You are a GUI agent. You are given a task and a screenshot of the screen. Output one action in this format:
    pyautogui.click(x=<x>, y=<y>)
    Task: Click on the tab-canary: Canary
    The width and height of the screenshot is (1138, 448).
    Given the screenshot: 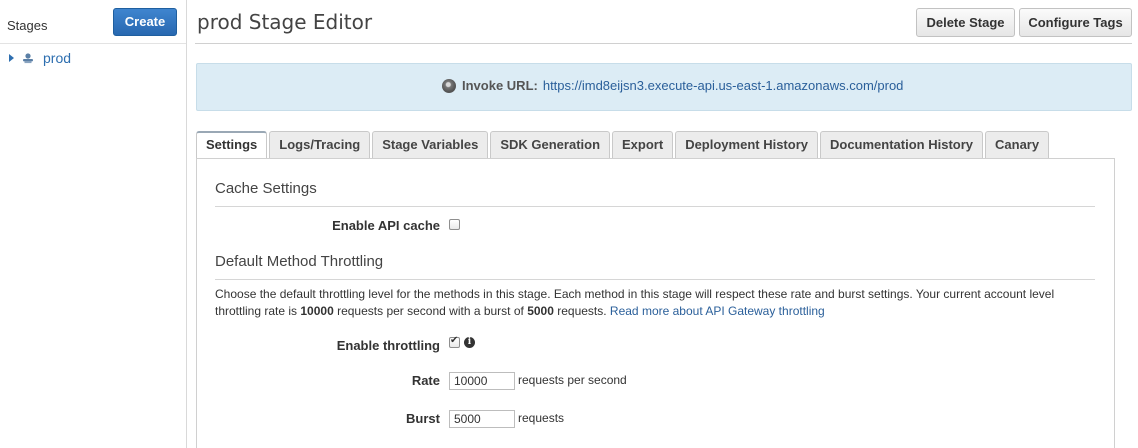 What is the action you would take?
    pyautogui.click(x=1017, y=144)
    